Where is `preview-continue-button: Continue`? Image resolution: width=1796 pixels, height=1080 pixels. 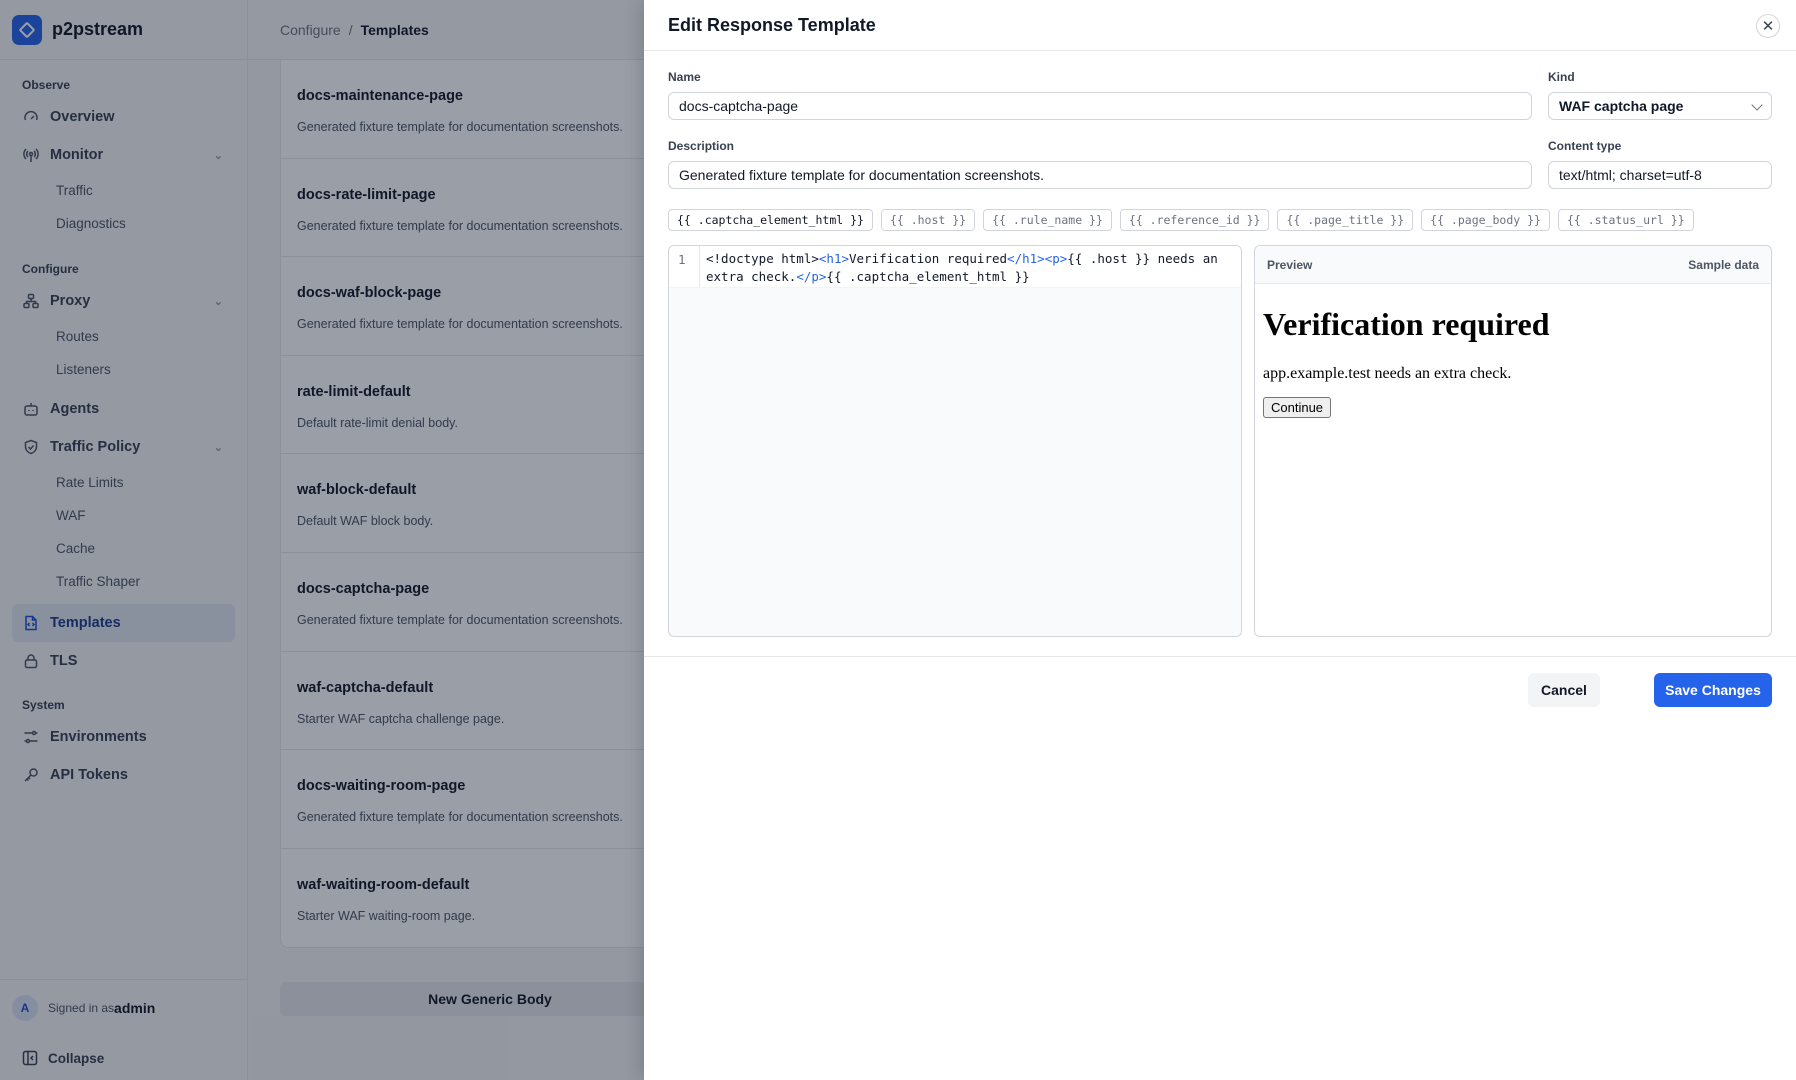
preview-continue-button: Continue is located at coordinates (1297, 407).